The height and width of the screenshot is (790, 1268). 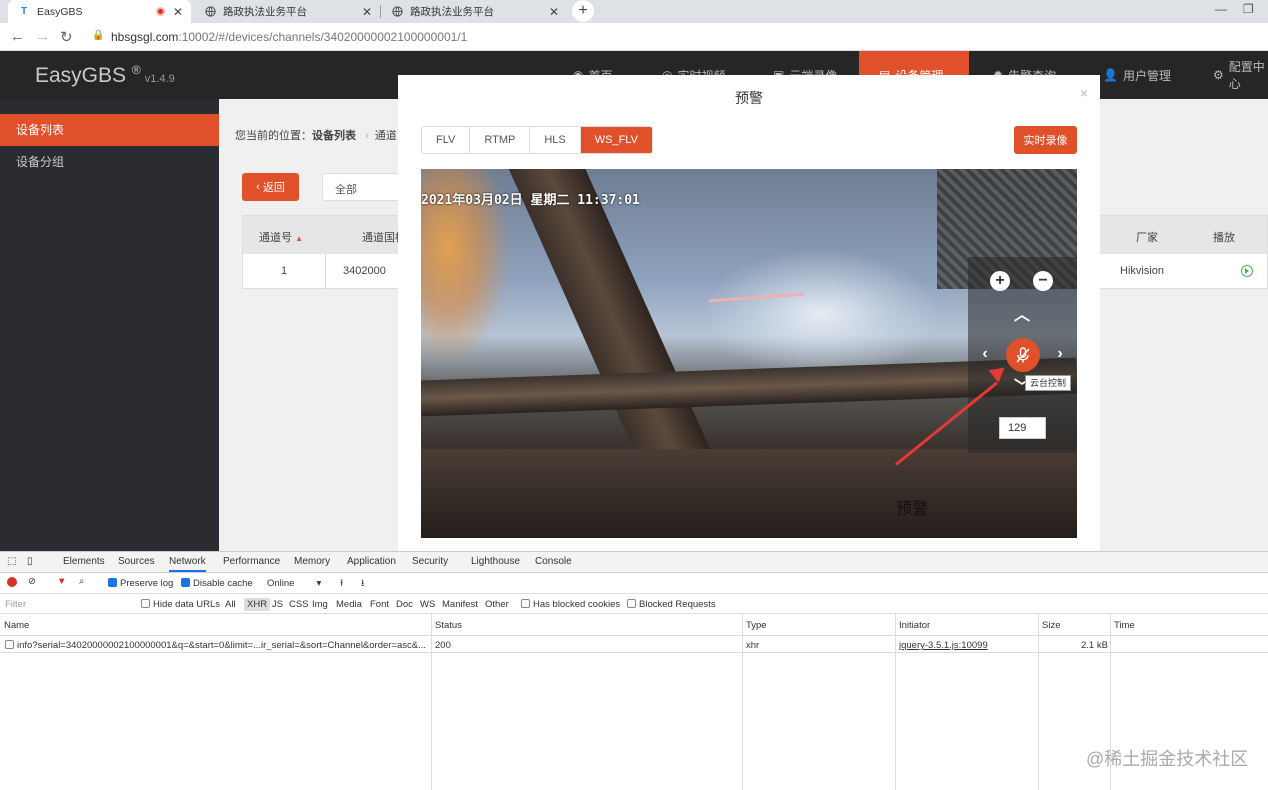 I want to click on export-har-icon: ⭳, so click(x=362, y=584).